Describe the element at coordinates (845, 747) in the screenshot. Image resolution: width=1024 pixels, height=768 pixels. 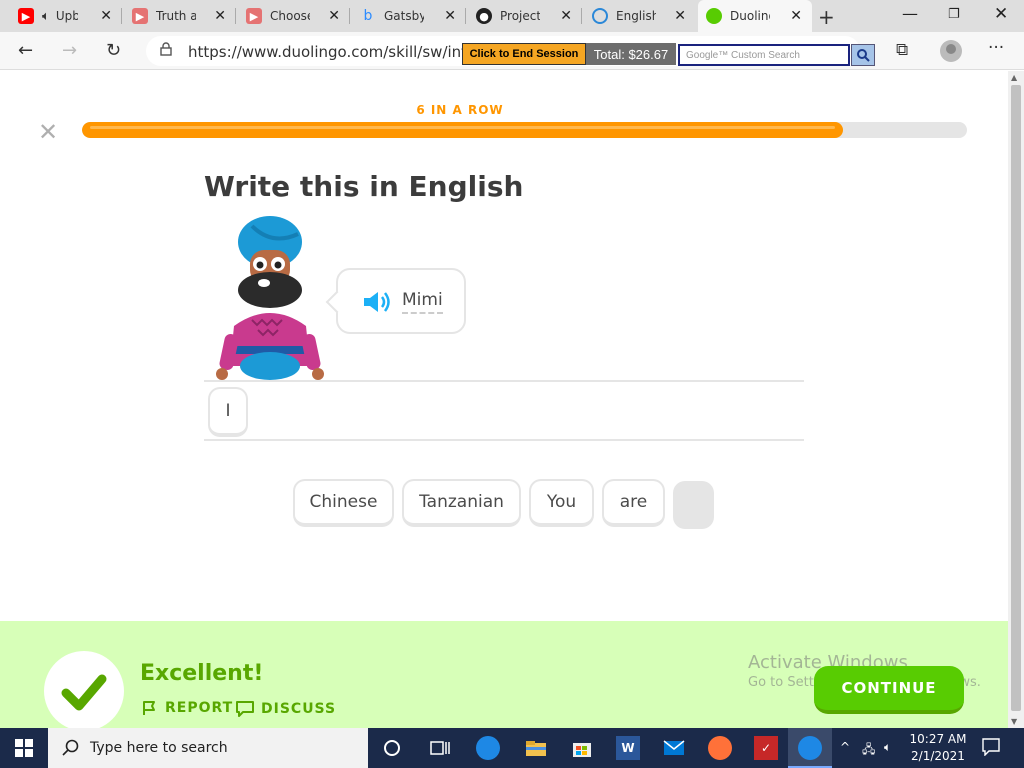
I see `tray-overflow-icon: ^` at that location.